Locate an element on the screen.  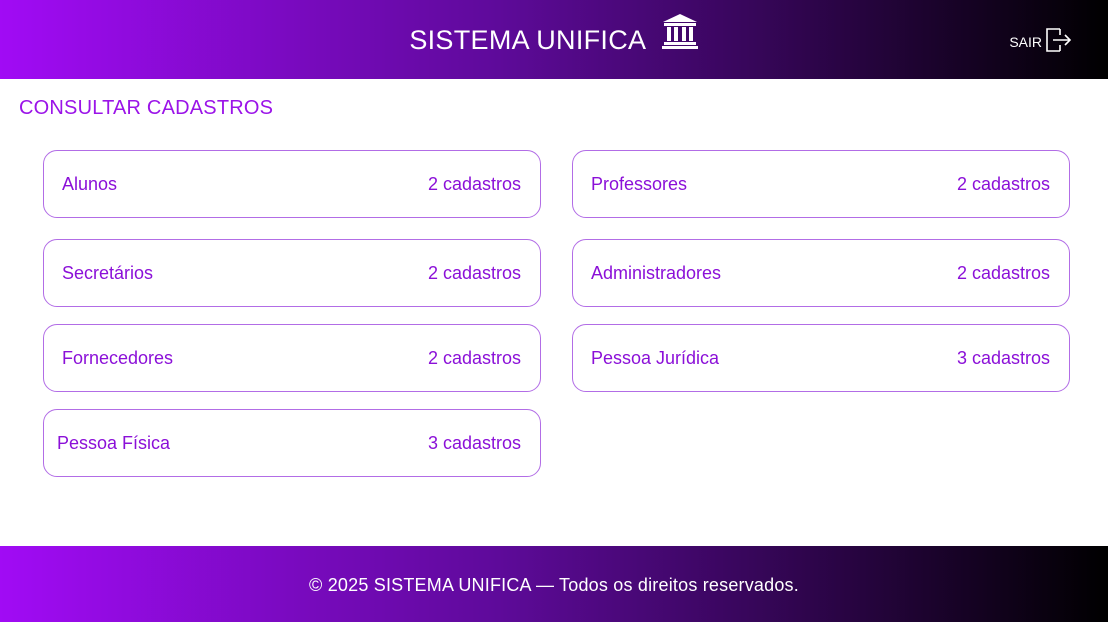
card-pessoa-fisica: Pessoa Física 3 cadastros is located at coordinates (292, 443).